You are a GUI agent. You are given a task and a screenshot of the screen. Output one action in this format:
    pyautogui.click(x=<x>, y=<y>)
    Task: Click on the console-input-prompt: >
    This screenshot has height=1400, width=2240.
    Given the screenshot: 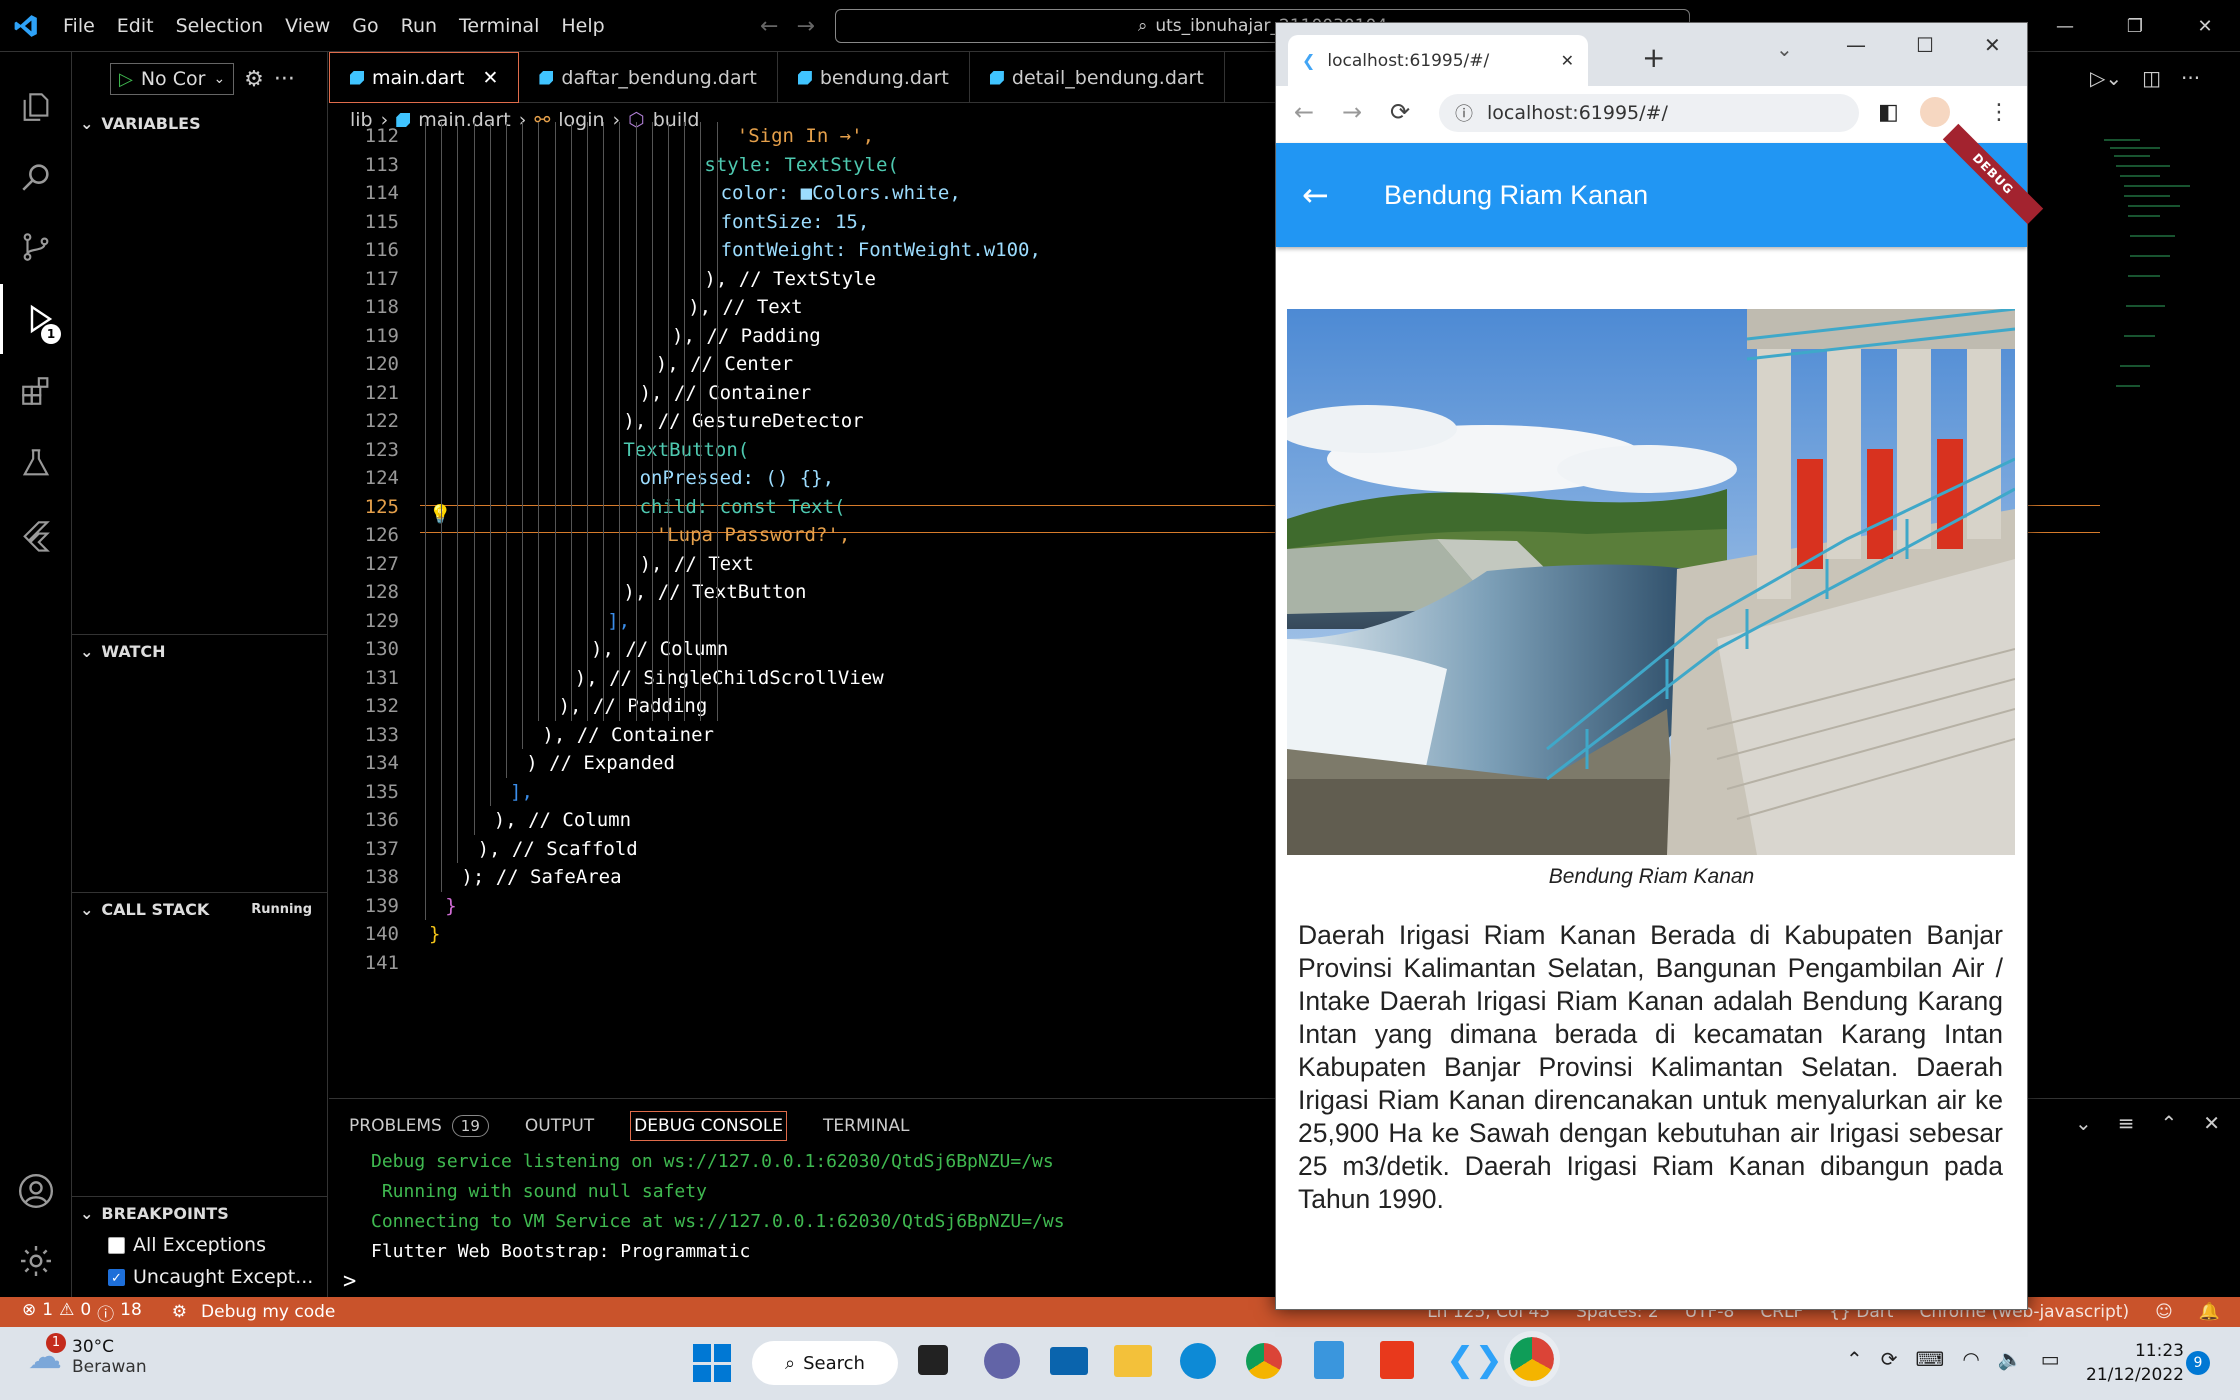 What is the action you would take?
    pyautogui.click(x=349, y=1281)
    